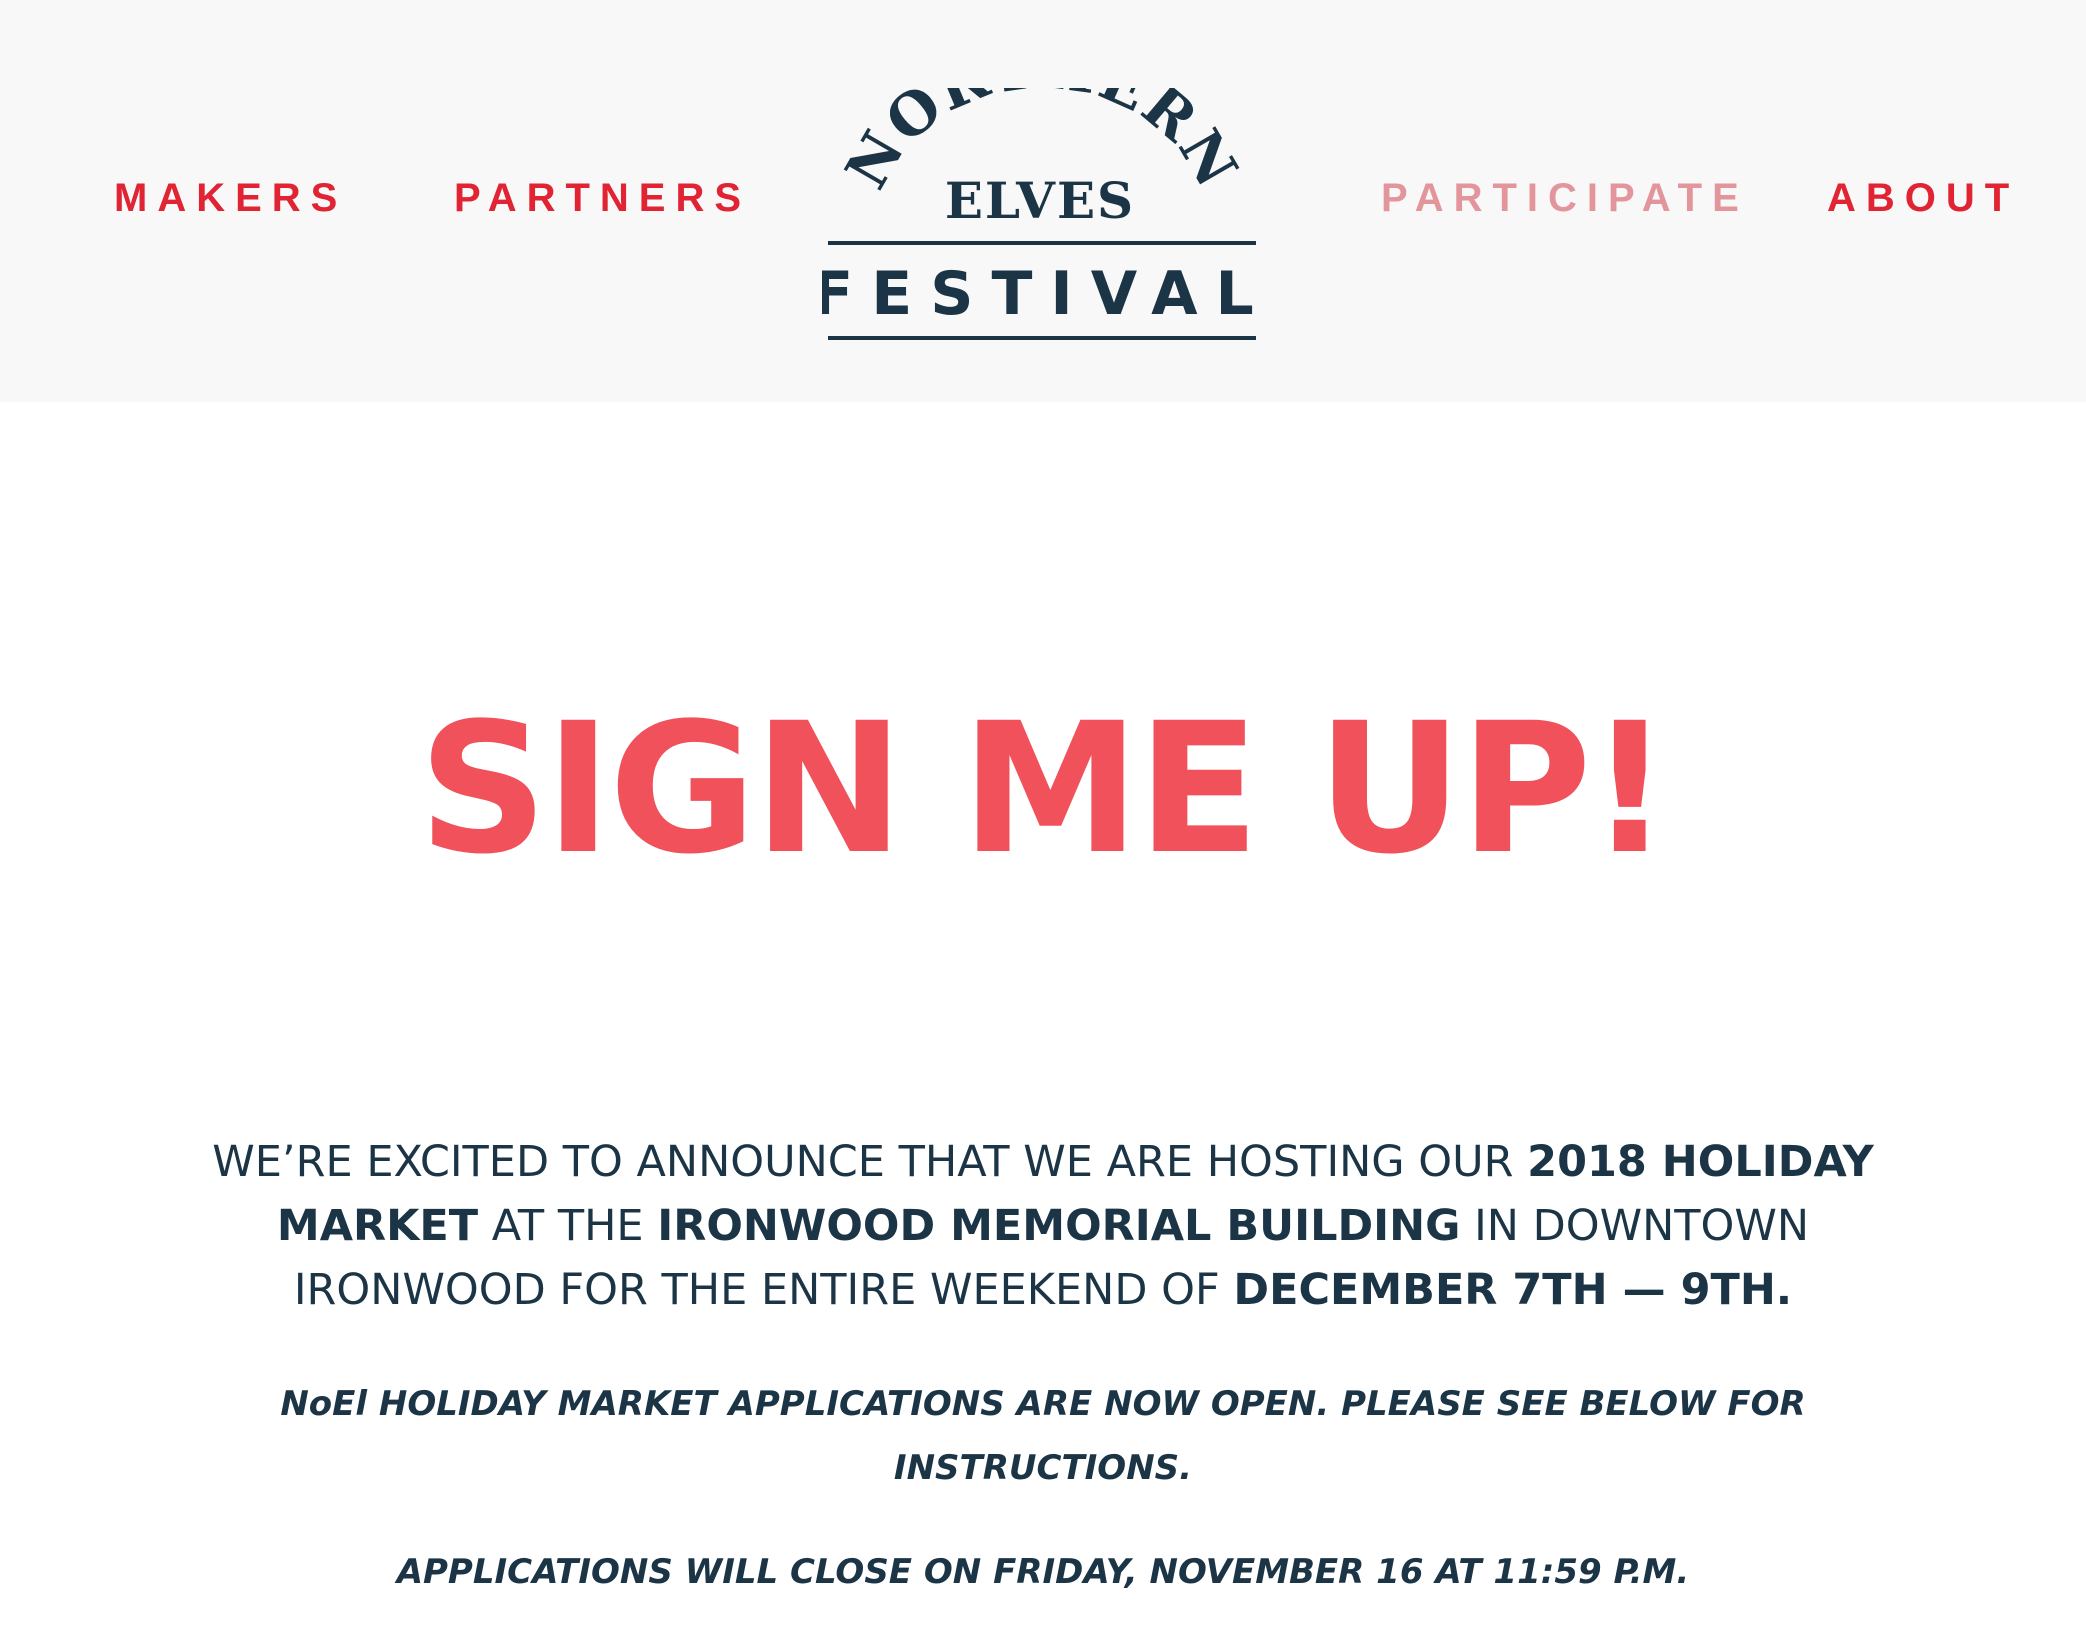 Image resolution: width=2086 pixels, height=1644 pixels. I want to click on intro-bold-venue: IRONWOOD MEMORIAL BUILDING, so click(1059, 1226).